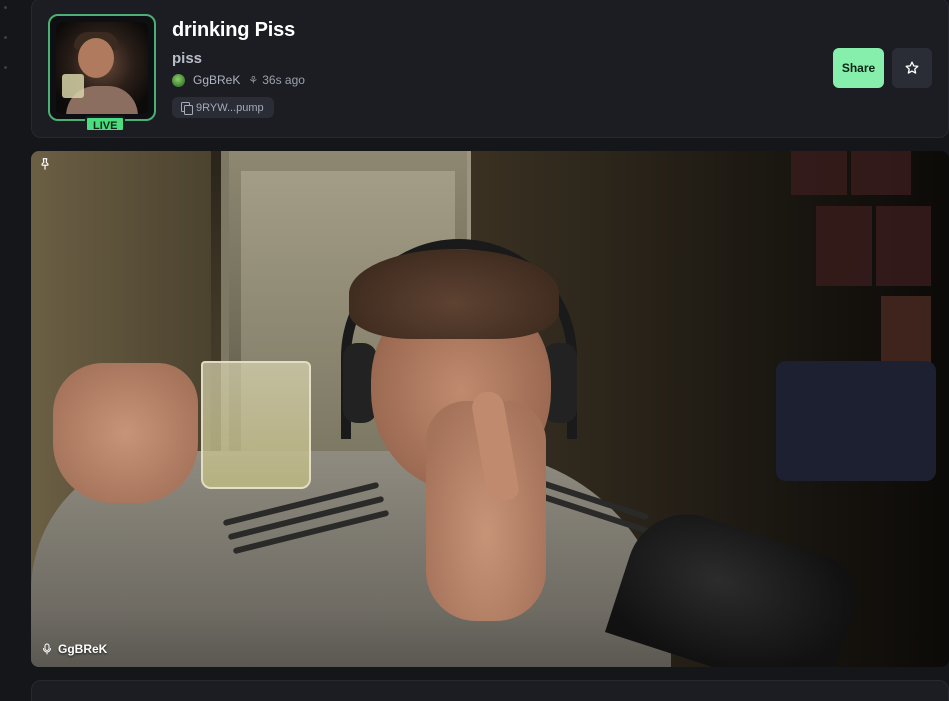  What do you see at coordinates (178, 80) in the screenshot?
I see `creator-avatar` at bounding box center [178, 80].